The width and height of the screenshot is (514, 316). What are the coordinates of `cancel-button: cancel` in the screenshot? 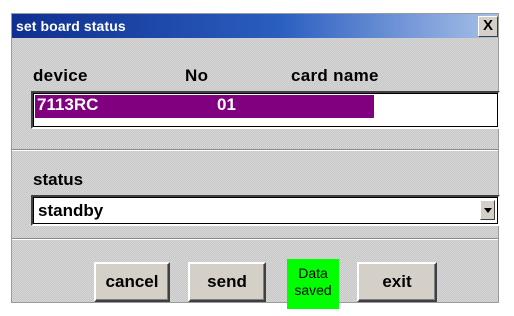 It's located at (132, 282).